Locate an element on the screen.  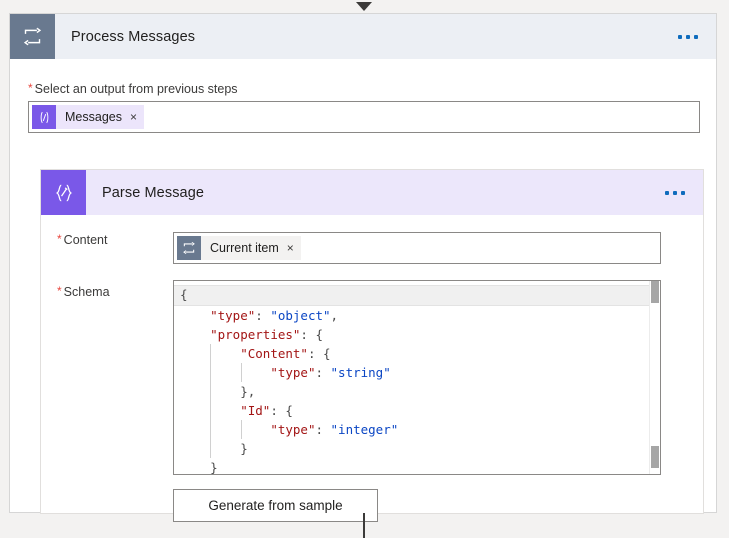
bottom-connector-line is located at coordinates (364, 525).